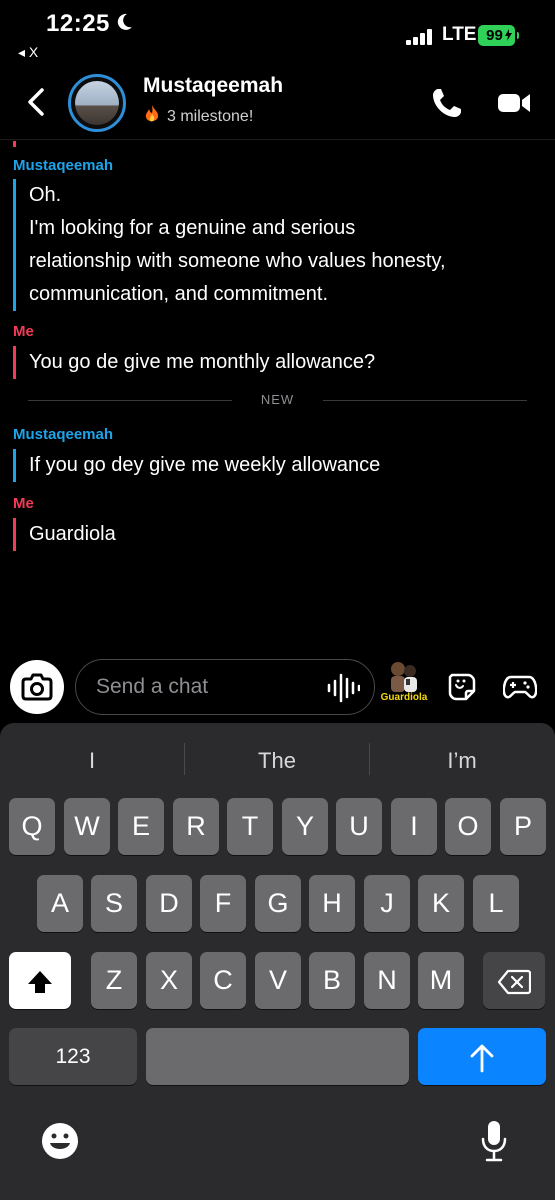 The width and height of the screenshot is (555, 1200). What do you see at coordinates (28, 52) in the screenshot?
I see `back-to-app-link: ◂ X` at bounding box center [28, 52].